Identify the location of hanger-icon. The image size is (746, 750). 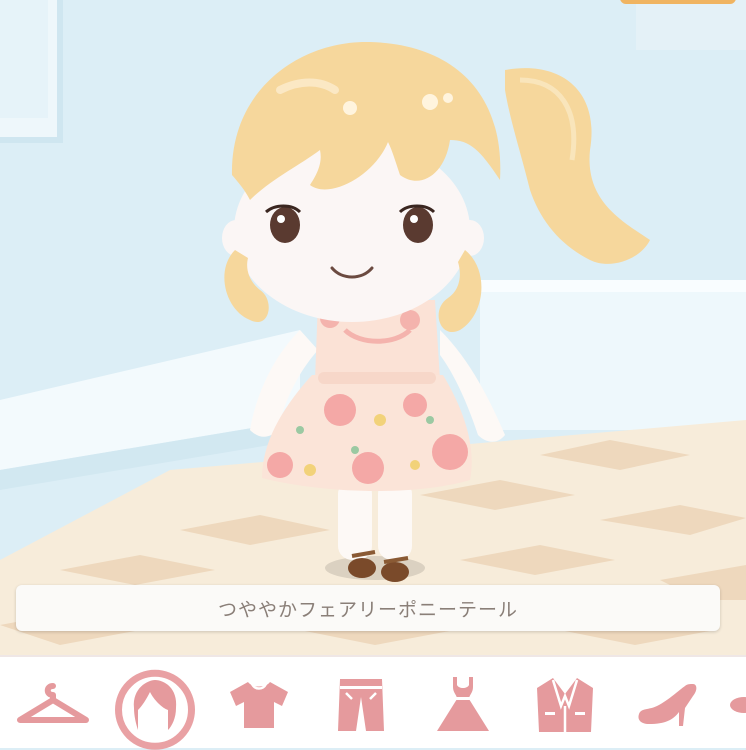
(53, 705).